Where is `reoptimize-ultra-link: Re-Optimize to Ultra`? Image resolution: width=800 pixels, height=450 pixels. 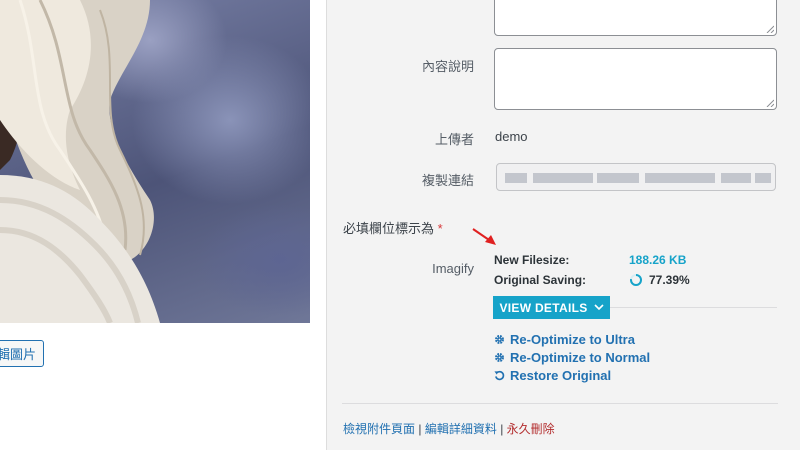
reoptimize-ultra-link: Re-Optimize to Ultra is located at coordinates (572, 339).